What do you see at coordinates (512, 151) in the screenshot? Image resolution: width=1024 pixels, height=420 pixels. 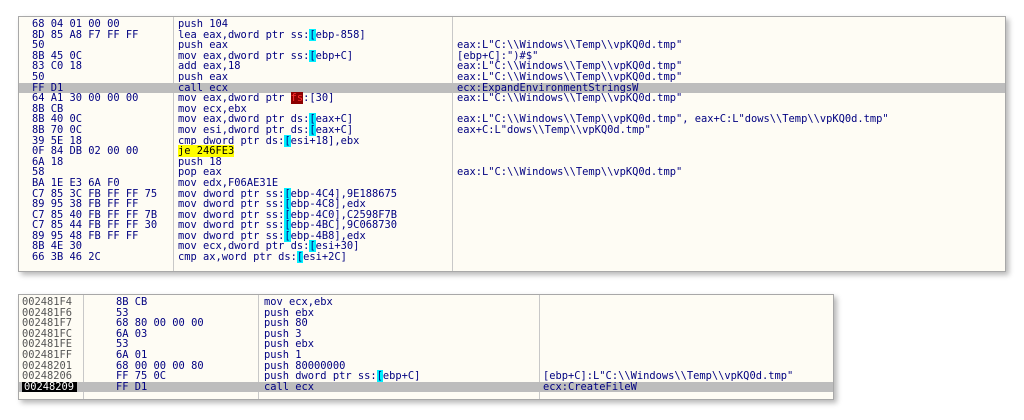 I see `instruction-row: 0F 84 DB 02 00 00 je 246FE3` at bounding box center [512, 151].